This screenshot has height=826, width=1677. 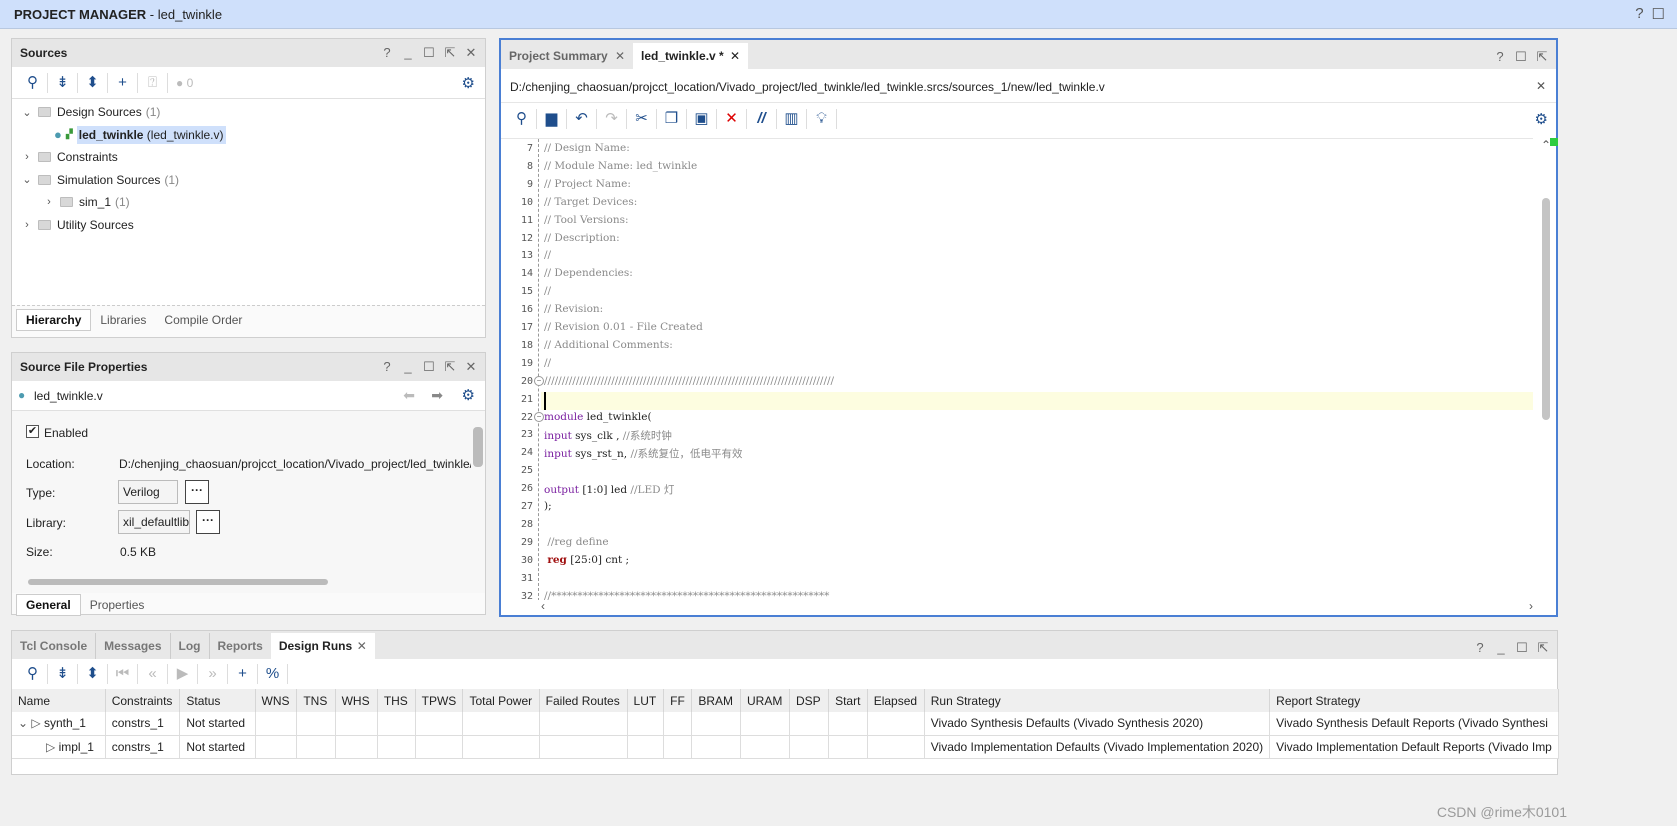 What do you see at coordinates (276, 700) in the screenshot?
I see `column-header: WNS` at bounding box center [276, 700].